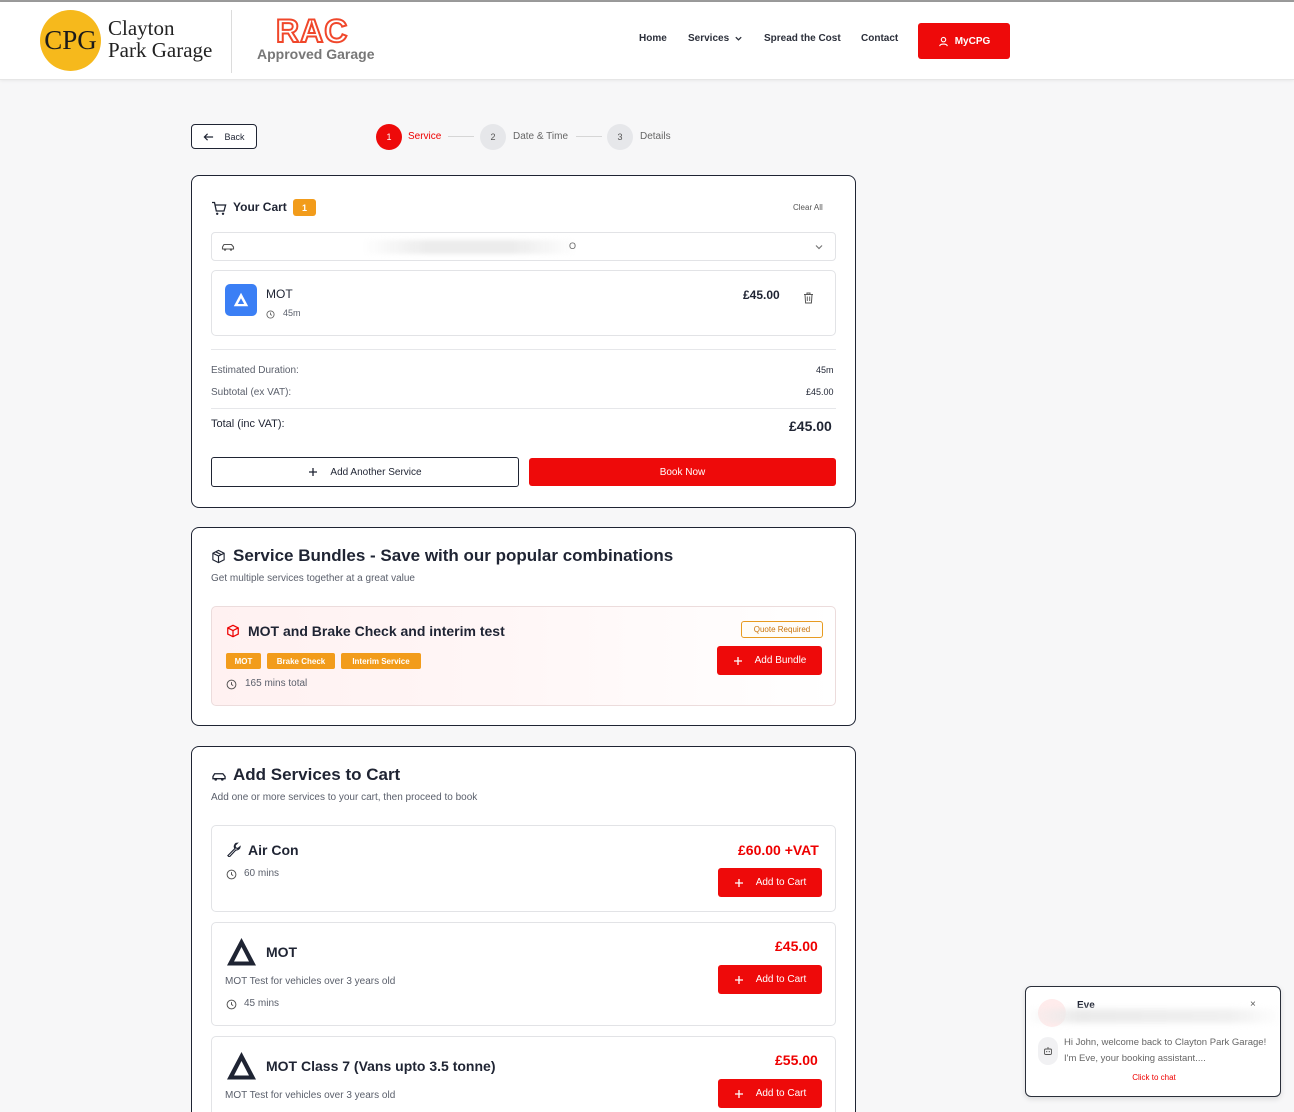 This screenshot has width=1294, height=1112. Describe the element at coordinates (365, 472) in the screenshot. I see `add-another-service-button: Add Another Service` at that location.